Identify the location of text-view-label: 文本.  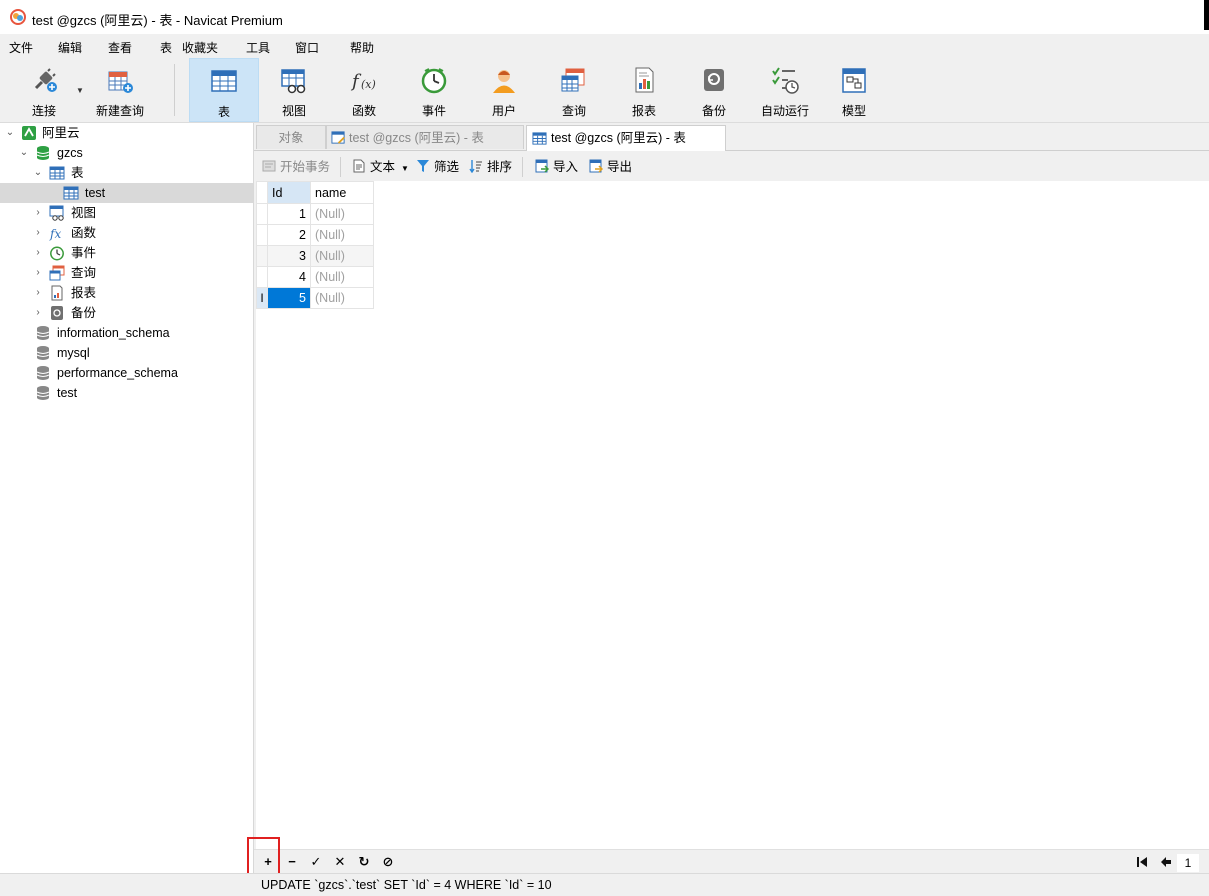
(383, 167).